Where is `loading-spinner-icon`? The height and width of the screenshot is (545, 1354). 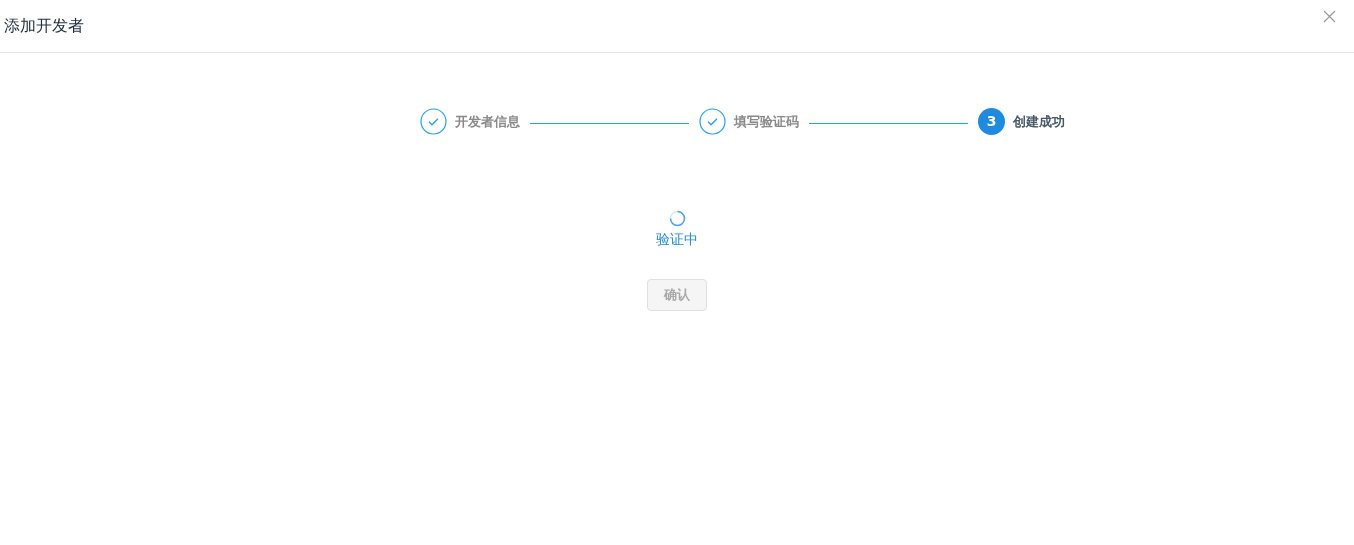 loading-spinner-icon is located at coordinates (677, 218).